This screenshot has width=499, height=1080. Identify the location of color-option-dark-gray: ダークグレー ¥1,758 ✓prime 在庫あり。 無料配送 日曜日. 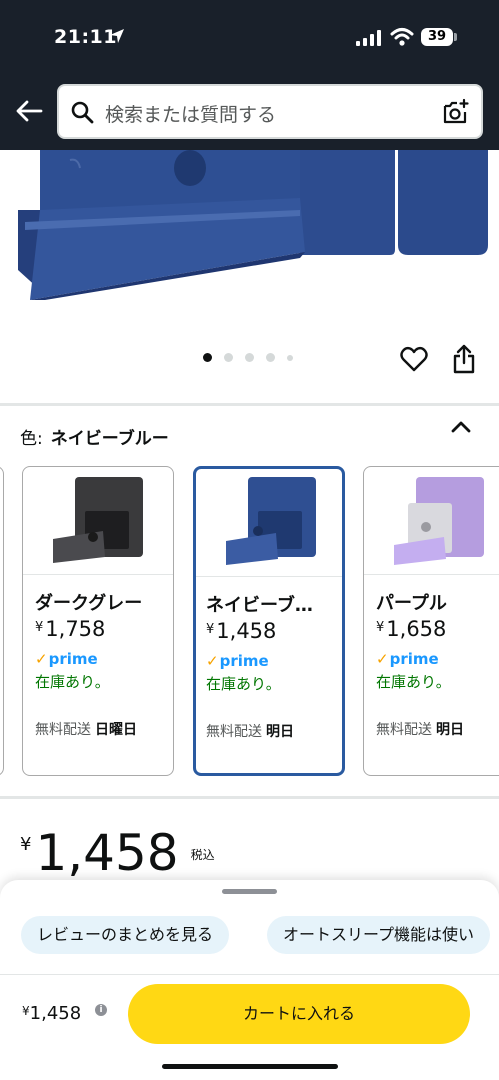
(98, 621).